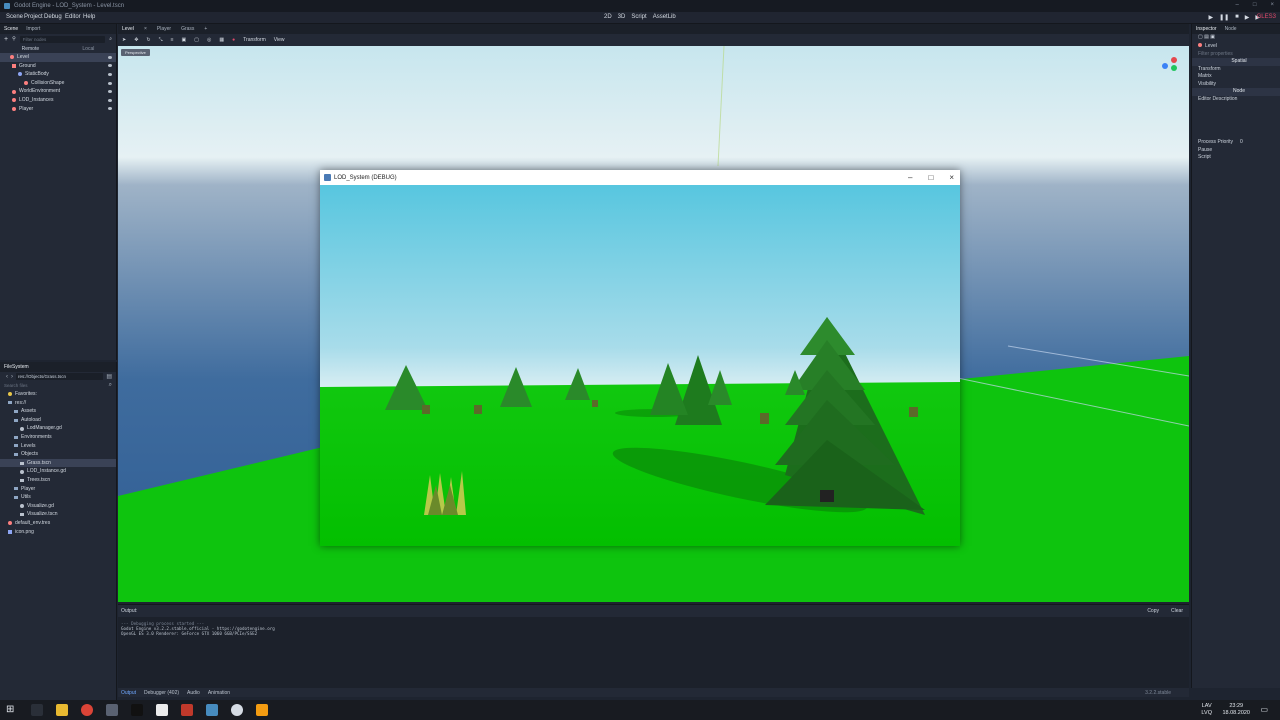 The width and height of the screenshot is (1280, 720). I want to click on process-priority-row: Process Priority 0, so click(1236, 143).